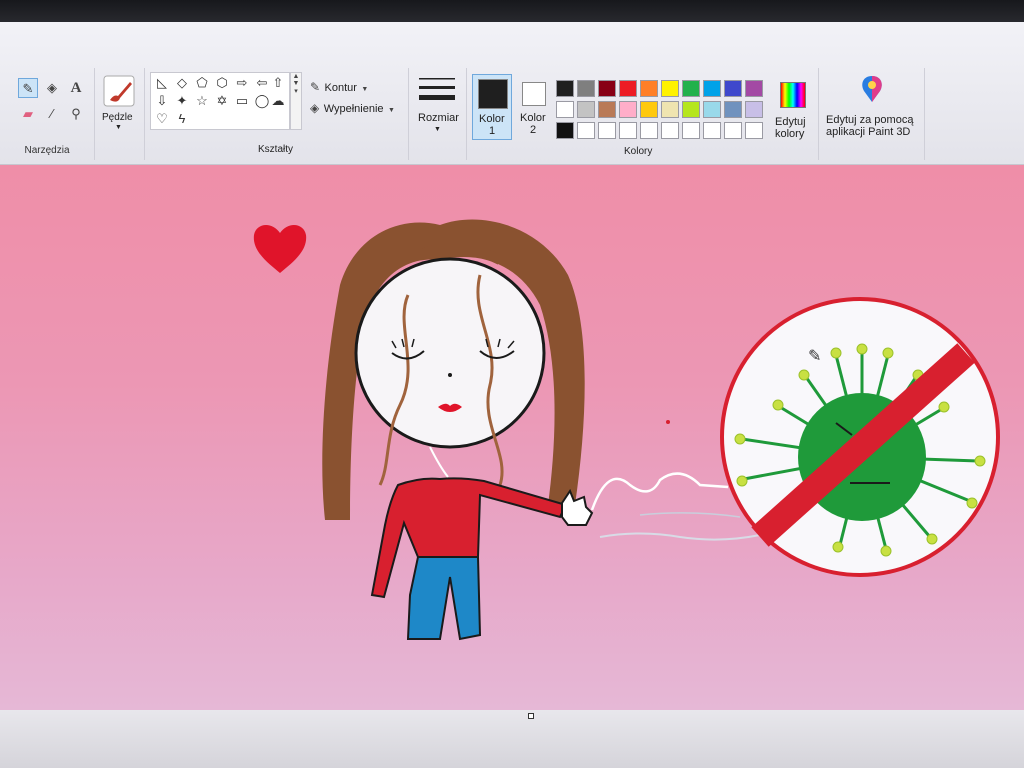 The image size is (1024, 768). What do you see at coordinates (872, 89) in the screenshot?
I see `paint3d-icon` at bounding box center [872, 89].